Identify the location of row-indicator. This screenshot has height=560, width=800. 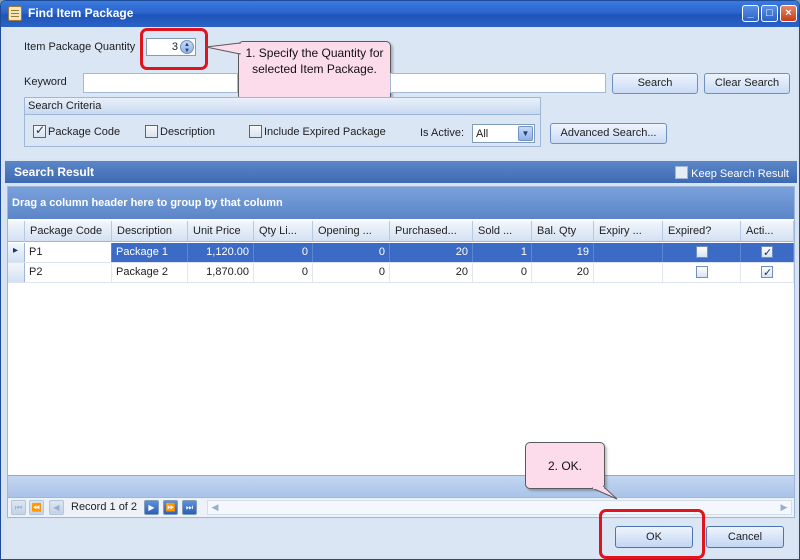
(16, 272).